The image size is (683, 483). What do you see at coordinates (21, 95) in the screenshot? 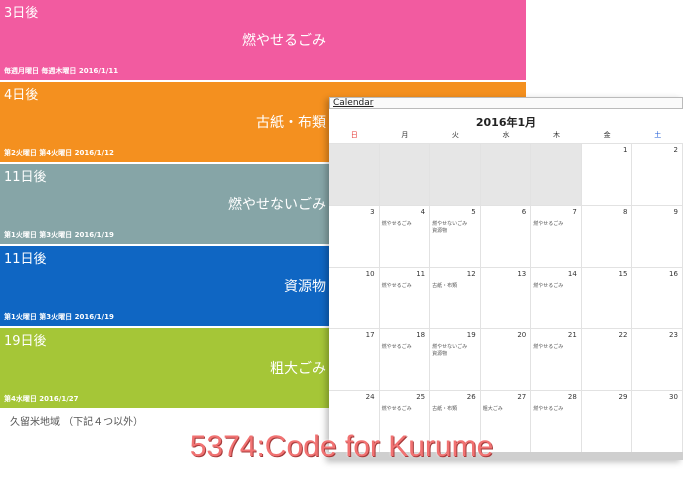
I see `days-until-label: 4日後` at bounding box center [21, 95].